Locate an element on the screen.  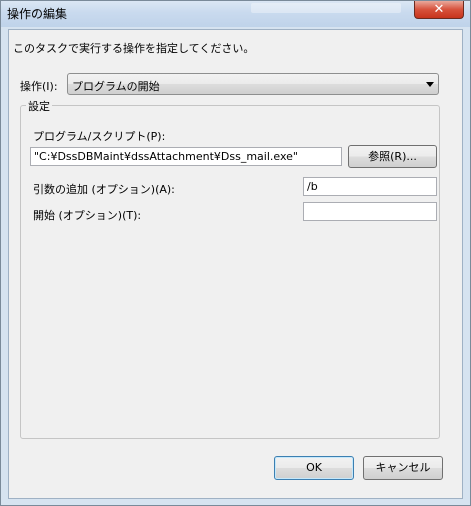
arguments-label: 引数の追加 (オプション)(A): is located at coordinates (104, 189).